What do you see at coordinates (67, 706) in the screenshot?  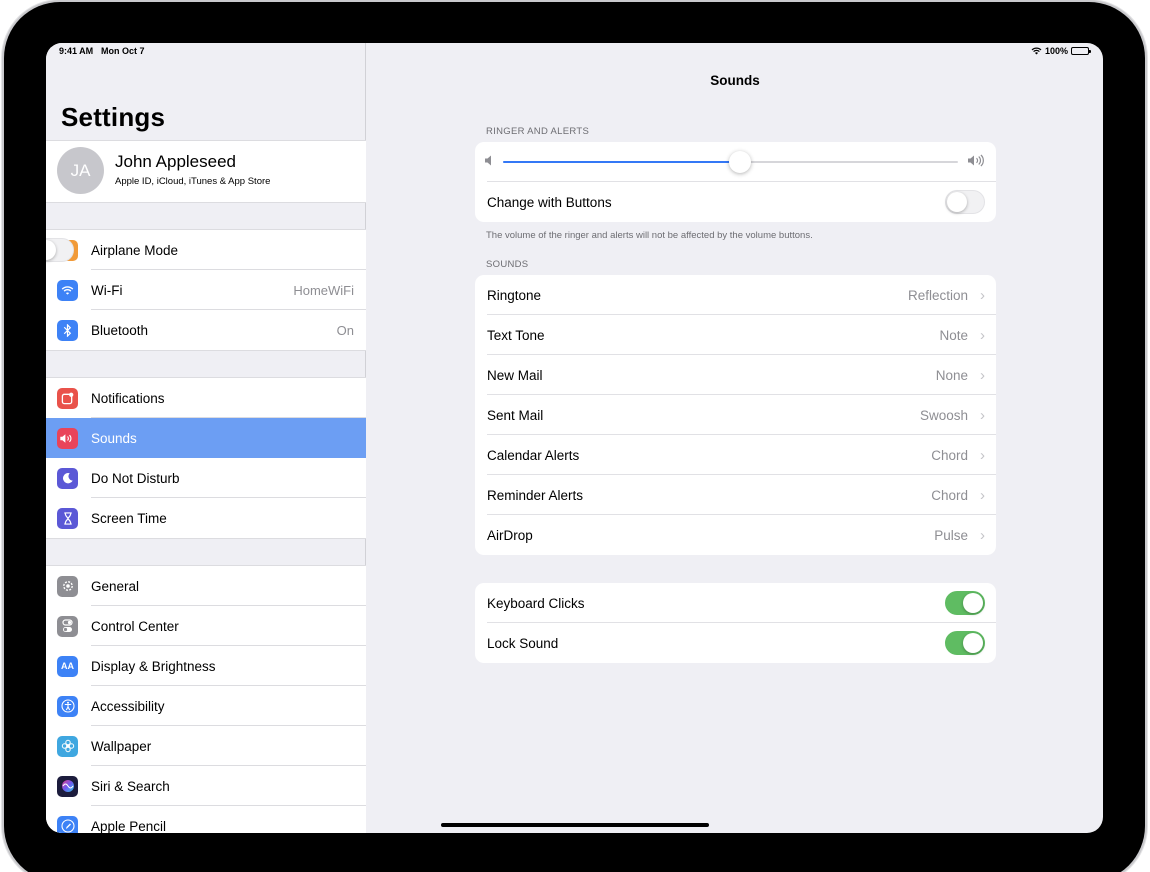 I see `accessibility-icon` at bounding box center [67, 706].